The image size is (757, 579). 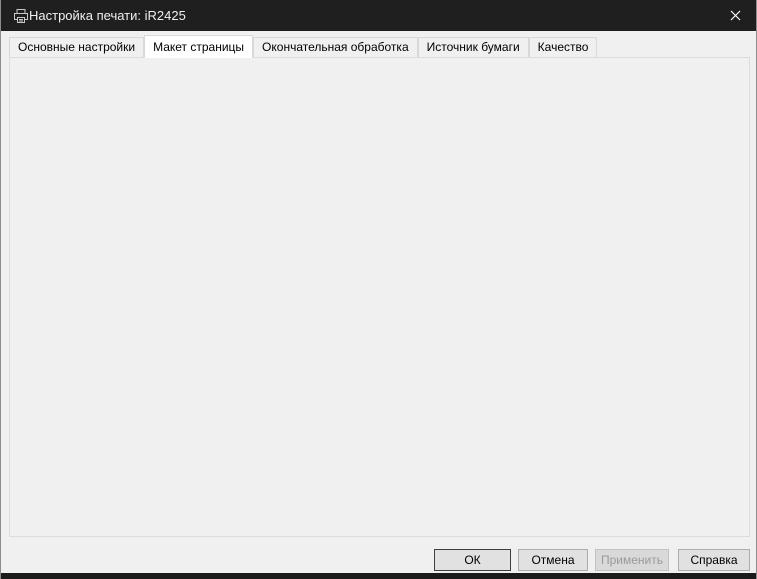 I want to click on tab-finishing: Окончательная обработка, so click(x=335, y=47).